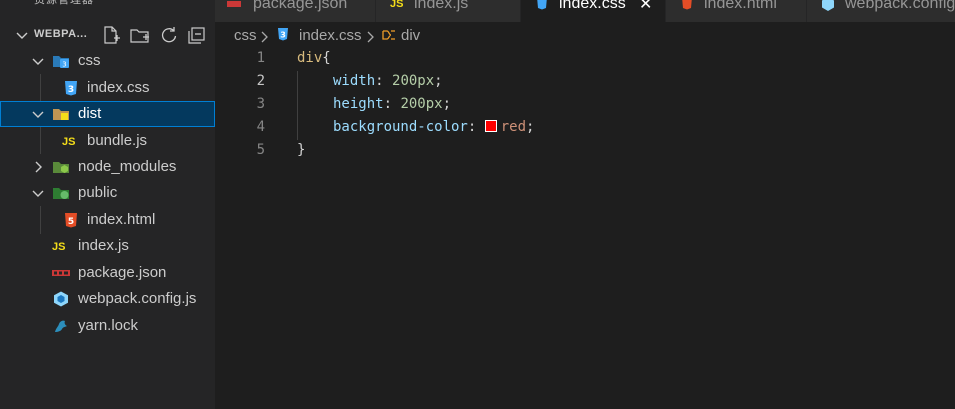  What do you see at coordinates (490, 126) in the screenshot?
I see `color-swatch` at bounding box center [490, 126].